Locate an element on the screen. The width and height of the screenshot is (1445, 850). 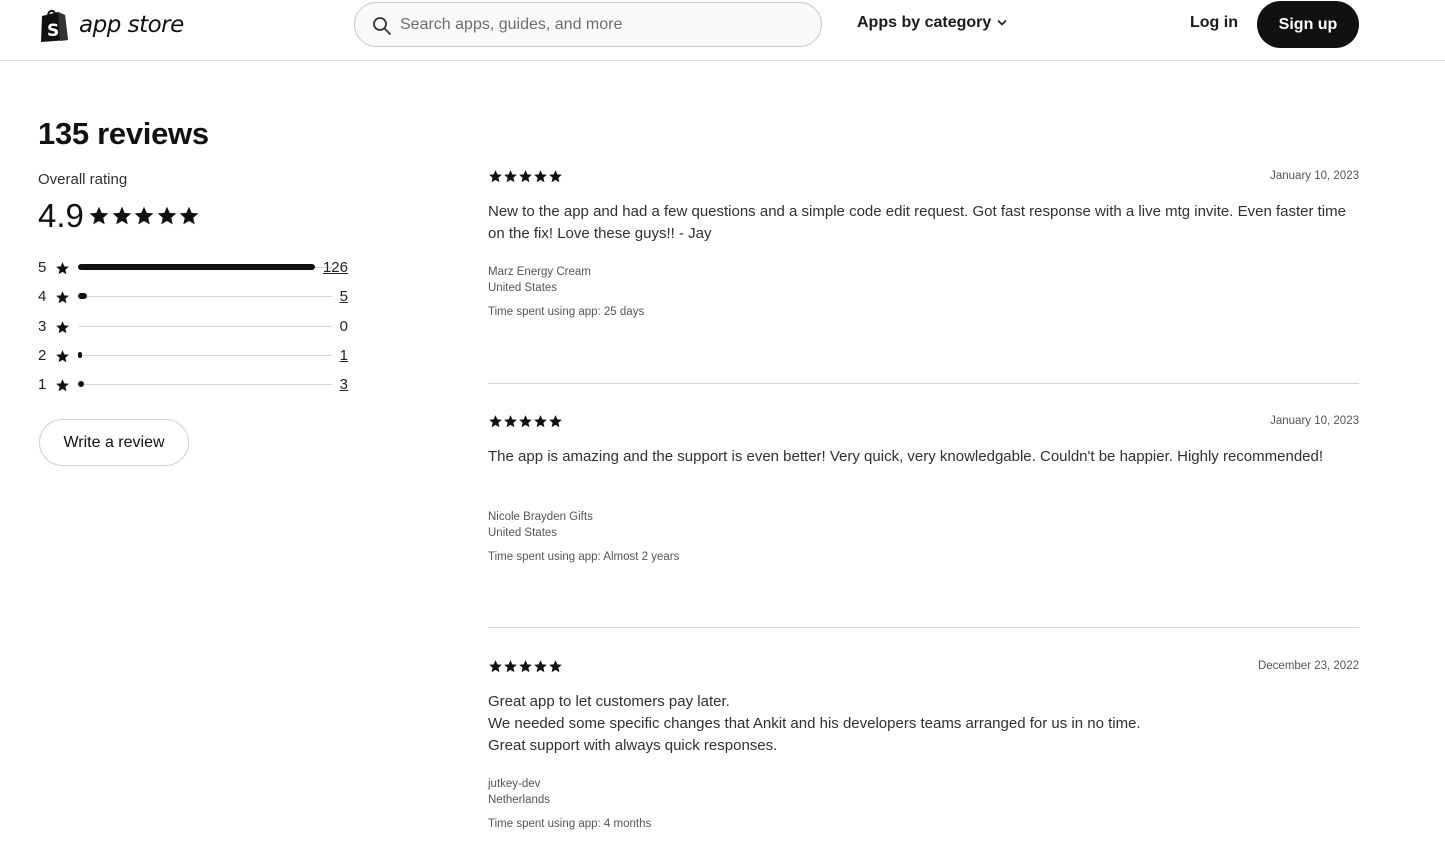
rating-row-stars: 3 is located at coordinates (42, 326).